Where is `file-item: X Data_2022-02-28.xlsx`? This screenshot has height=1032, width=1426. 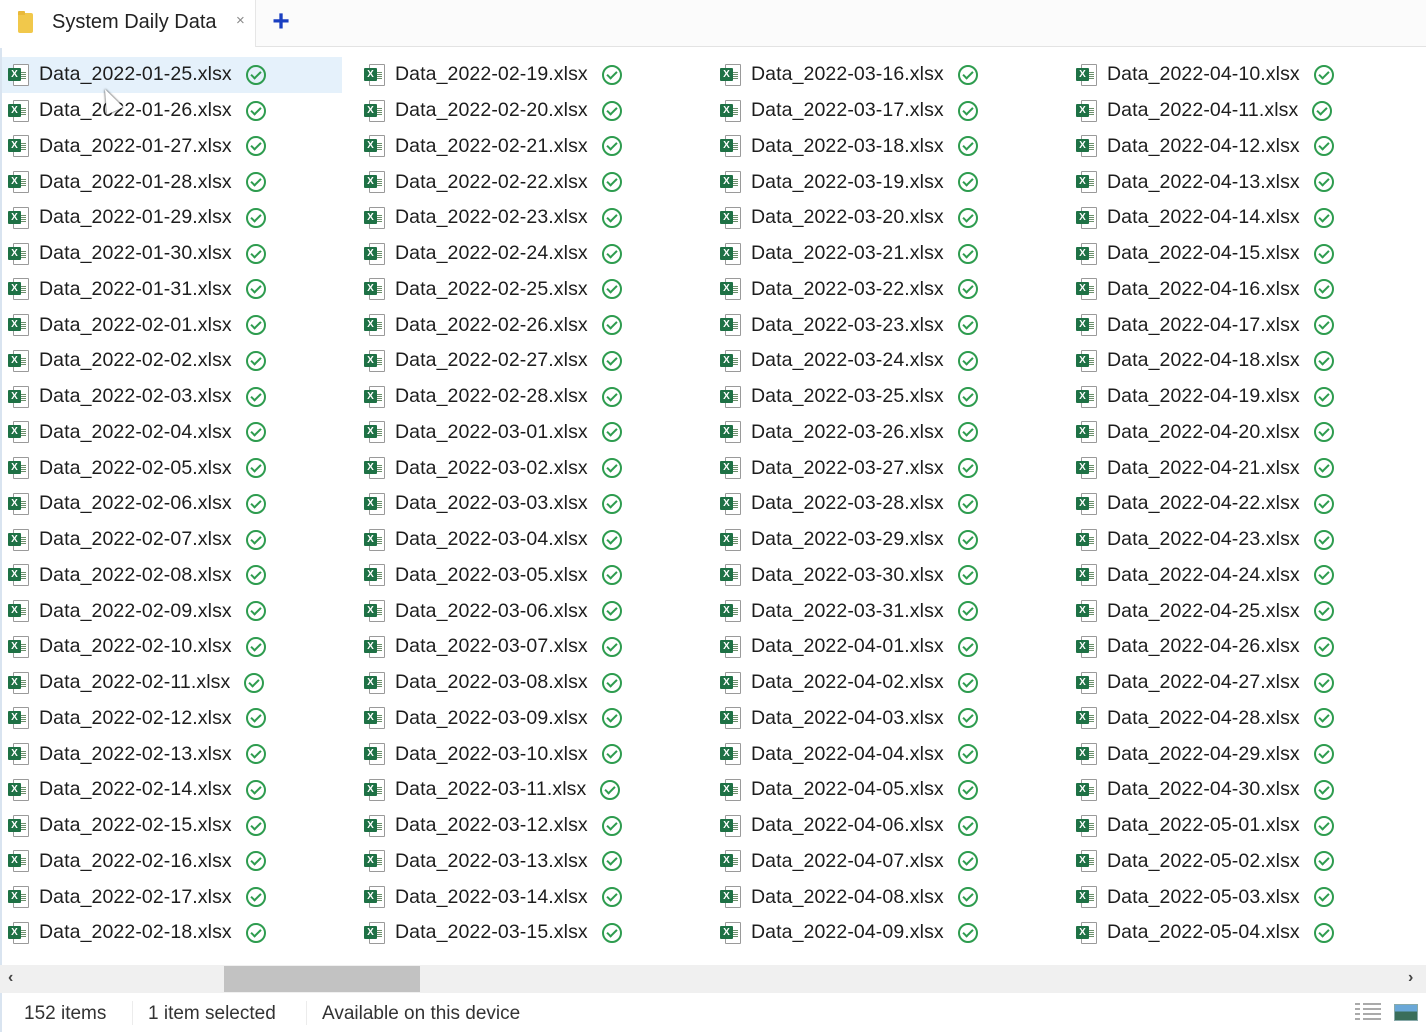 file-item: X Data_2022-02-28.xlsx is located at coordinates (528, 397).